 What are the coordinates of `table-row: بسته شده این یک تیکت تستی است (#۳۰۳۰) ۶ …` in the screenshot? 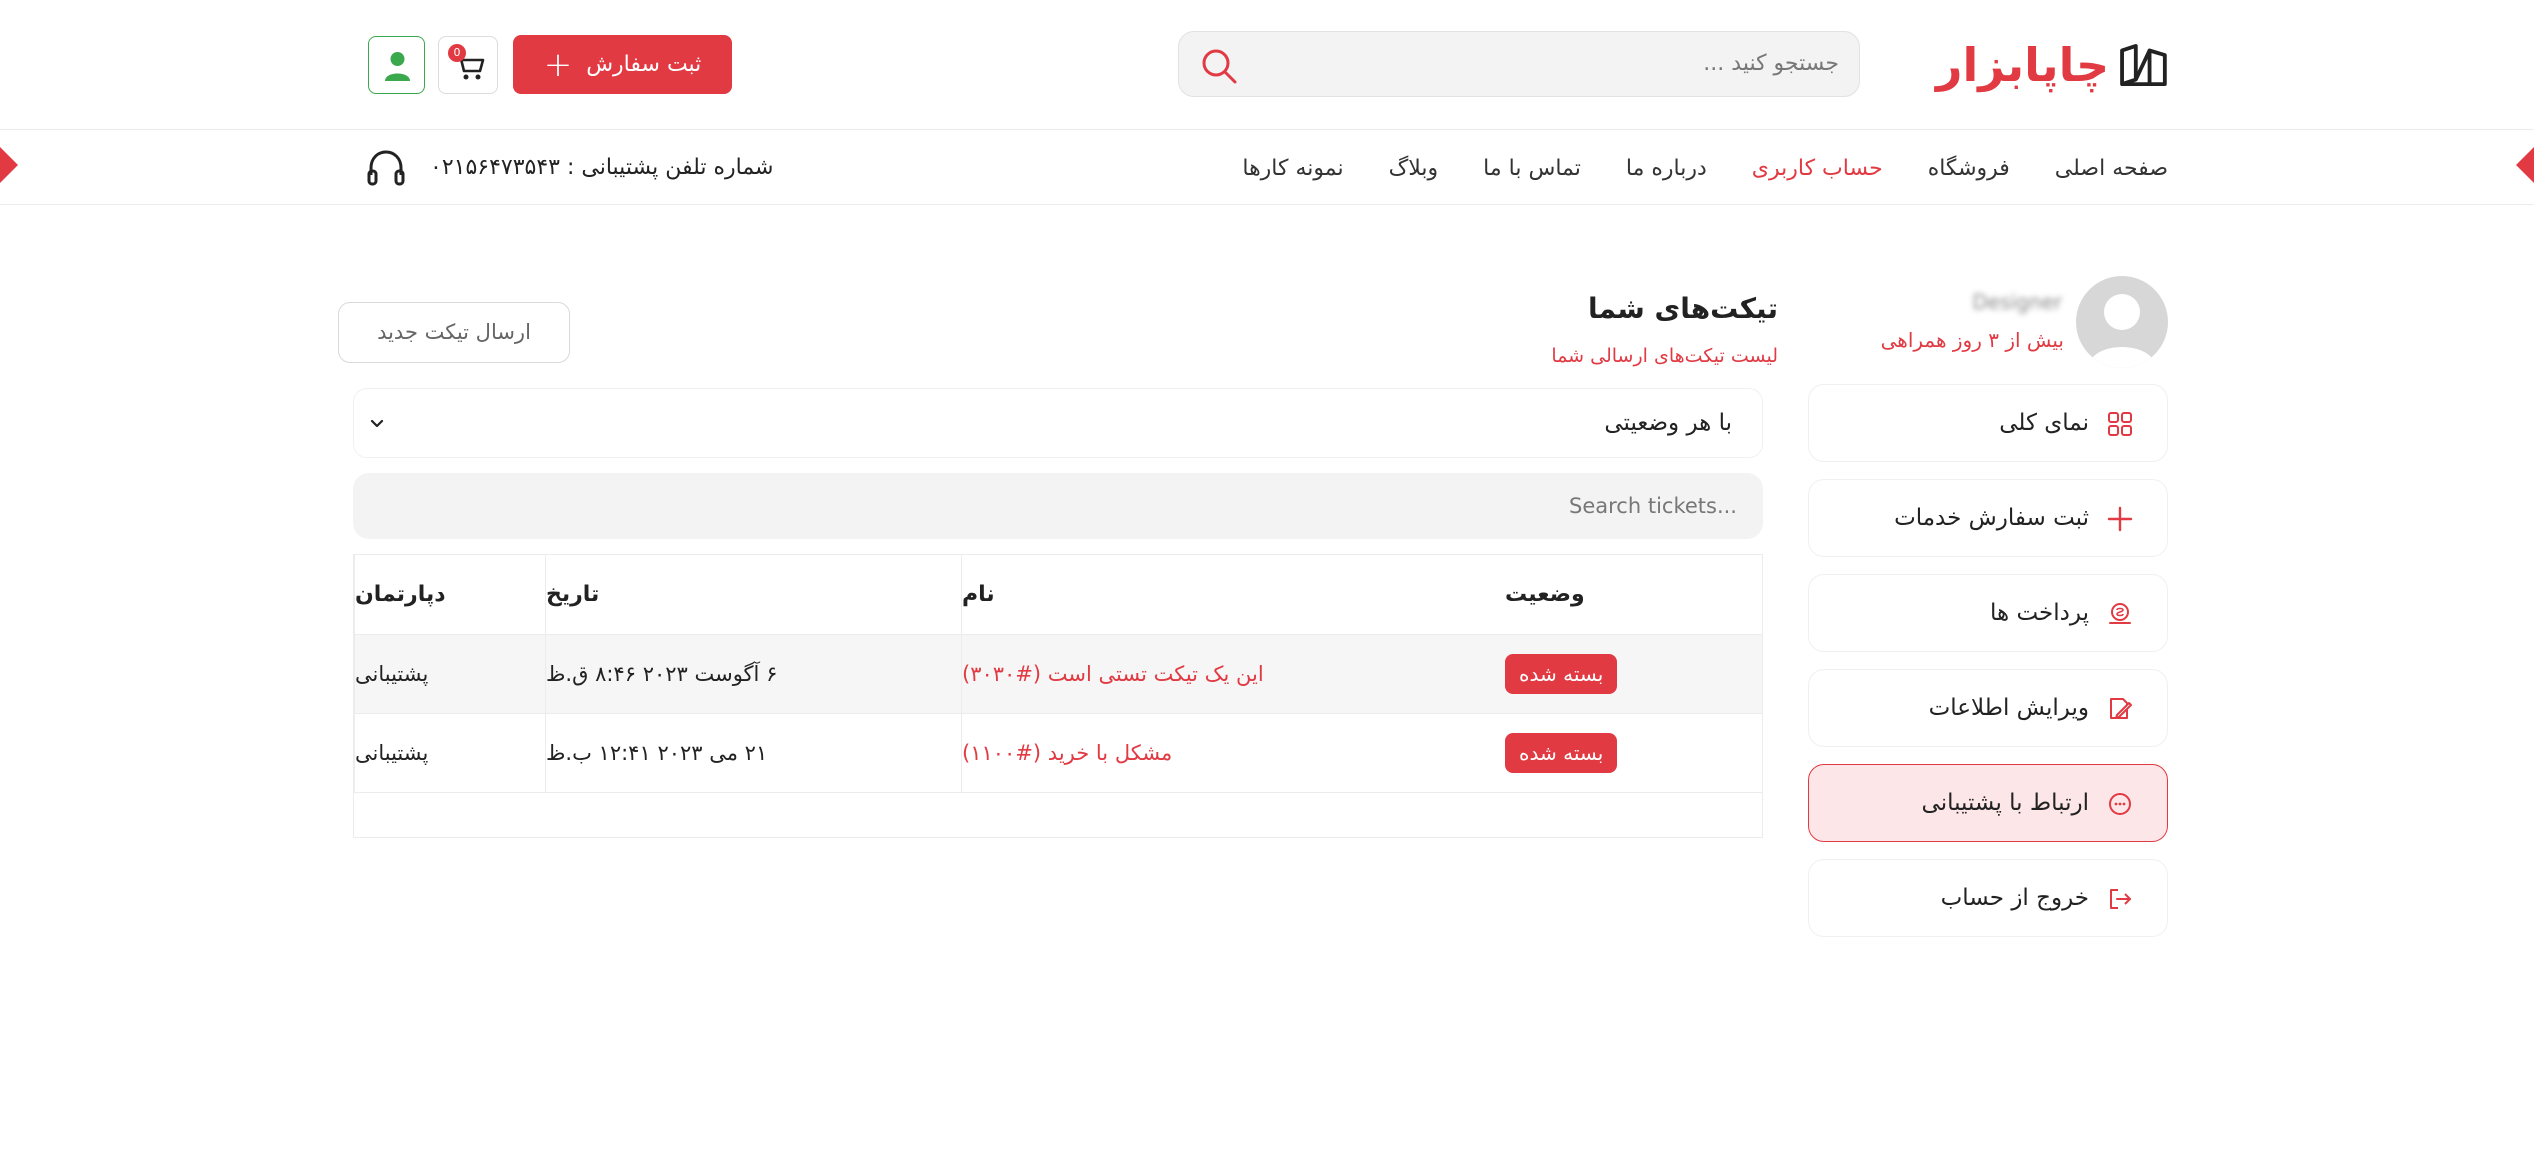 It's located at (1058, 674).